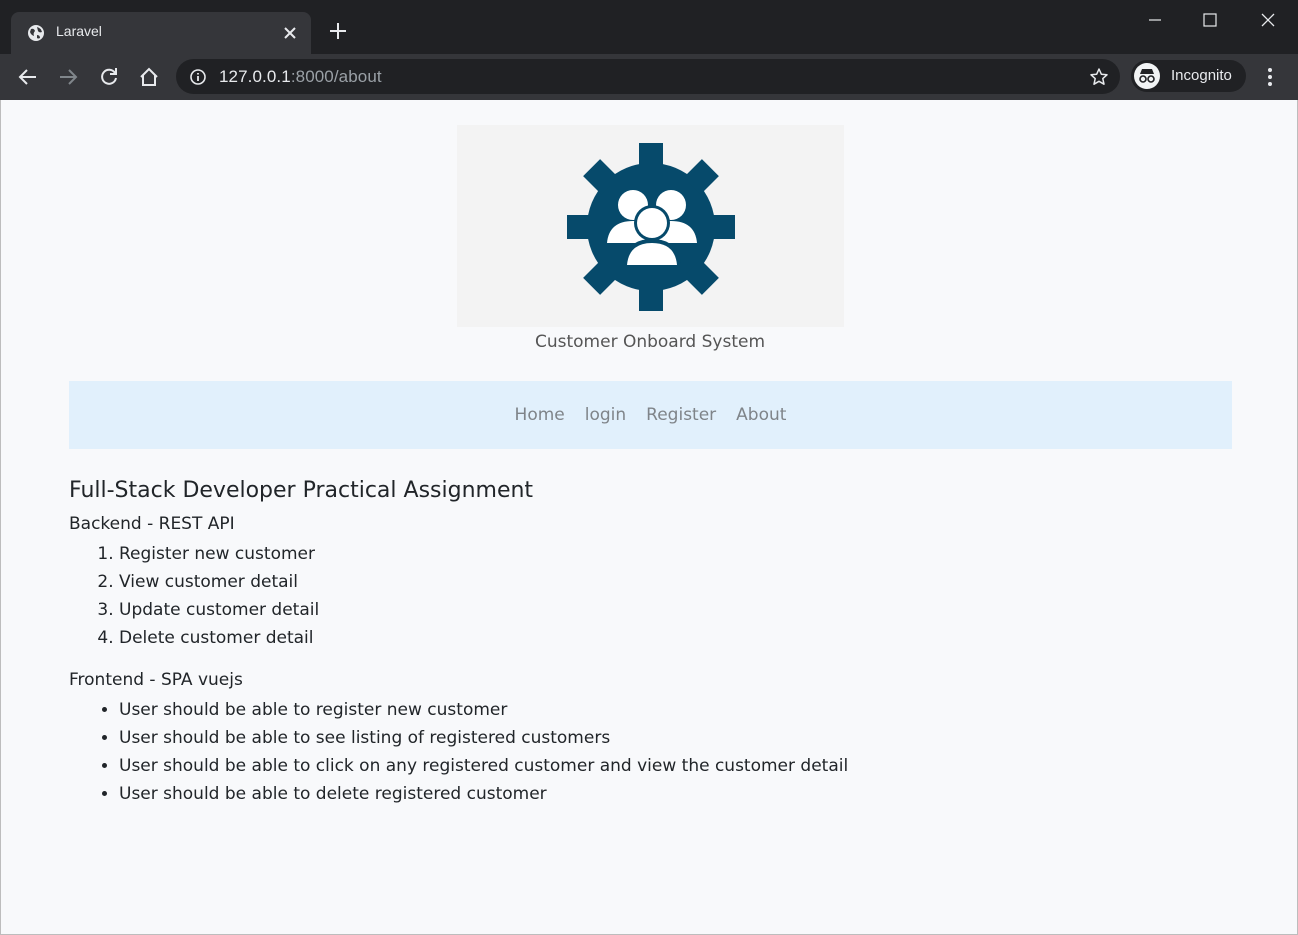 This screenshot has height=935, width=1298. I want to click on list-item: Register new customer, so click(644, 554).